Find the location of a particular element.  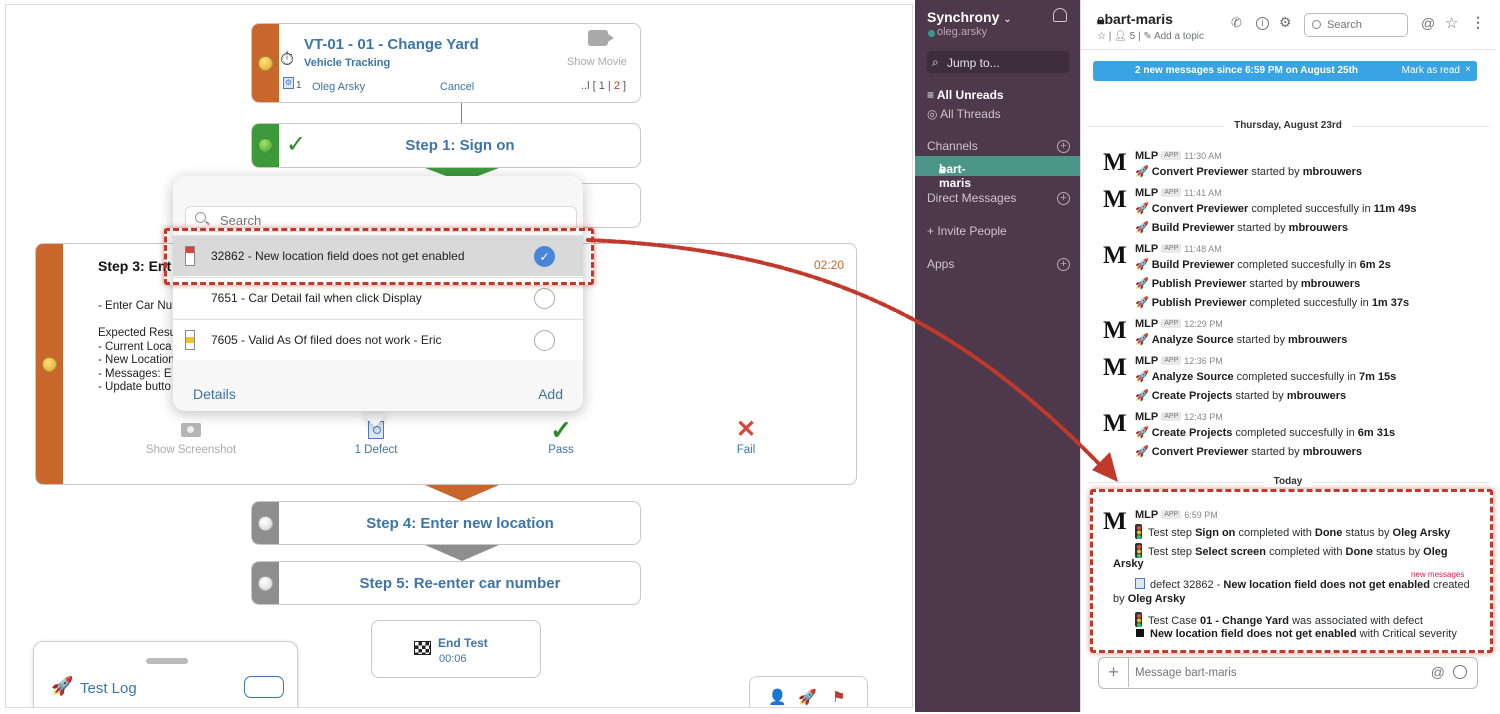

flow-connector-arrow is located at coordinates (462, 553).